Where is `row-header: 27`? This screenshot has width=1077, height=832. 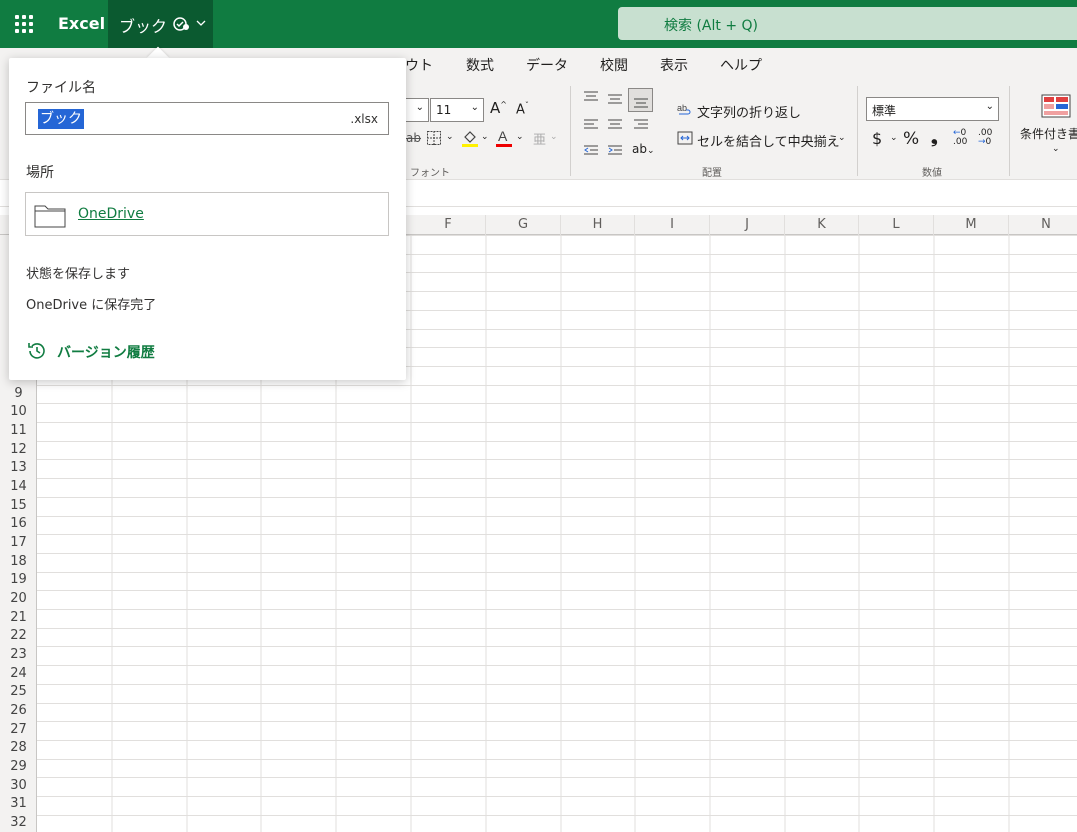 row-header: 27 is located at coordinates (18, 730).